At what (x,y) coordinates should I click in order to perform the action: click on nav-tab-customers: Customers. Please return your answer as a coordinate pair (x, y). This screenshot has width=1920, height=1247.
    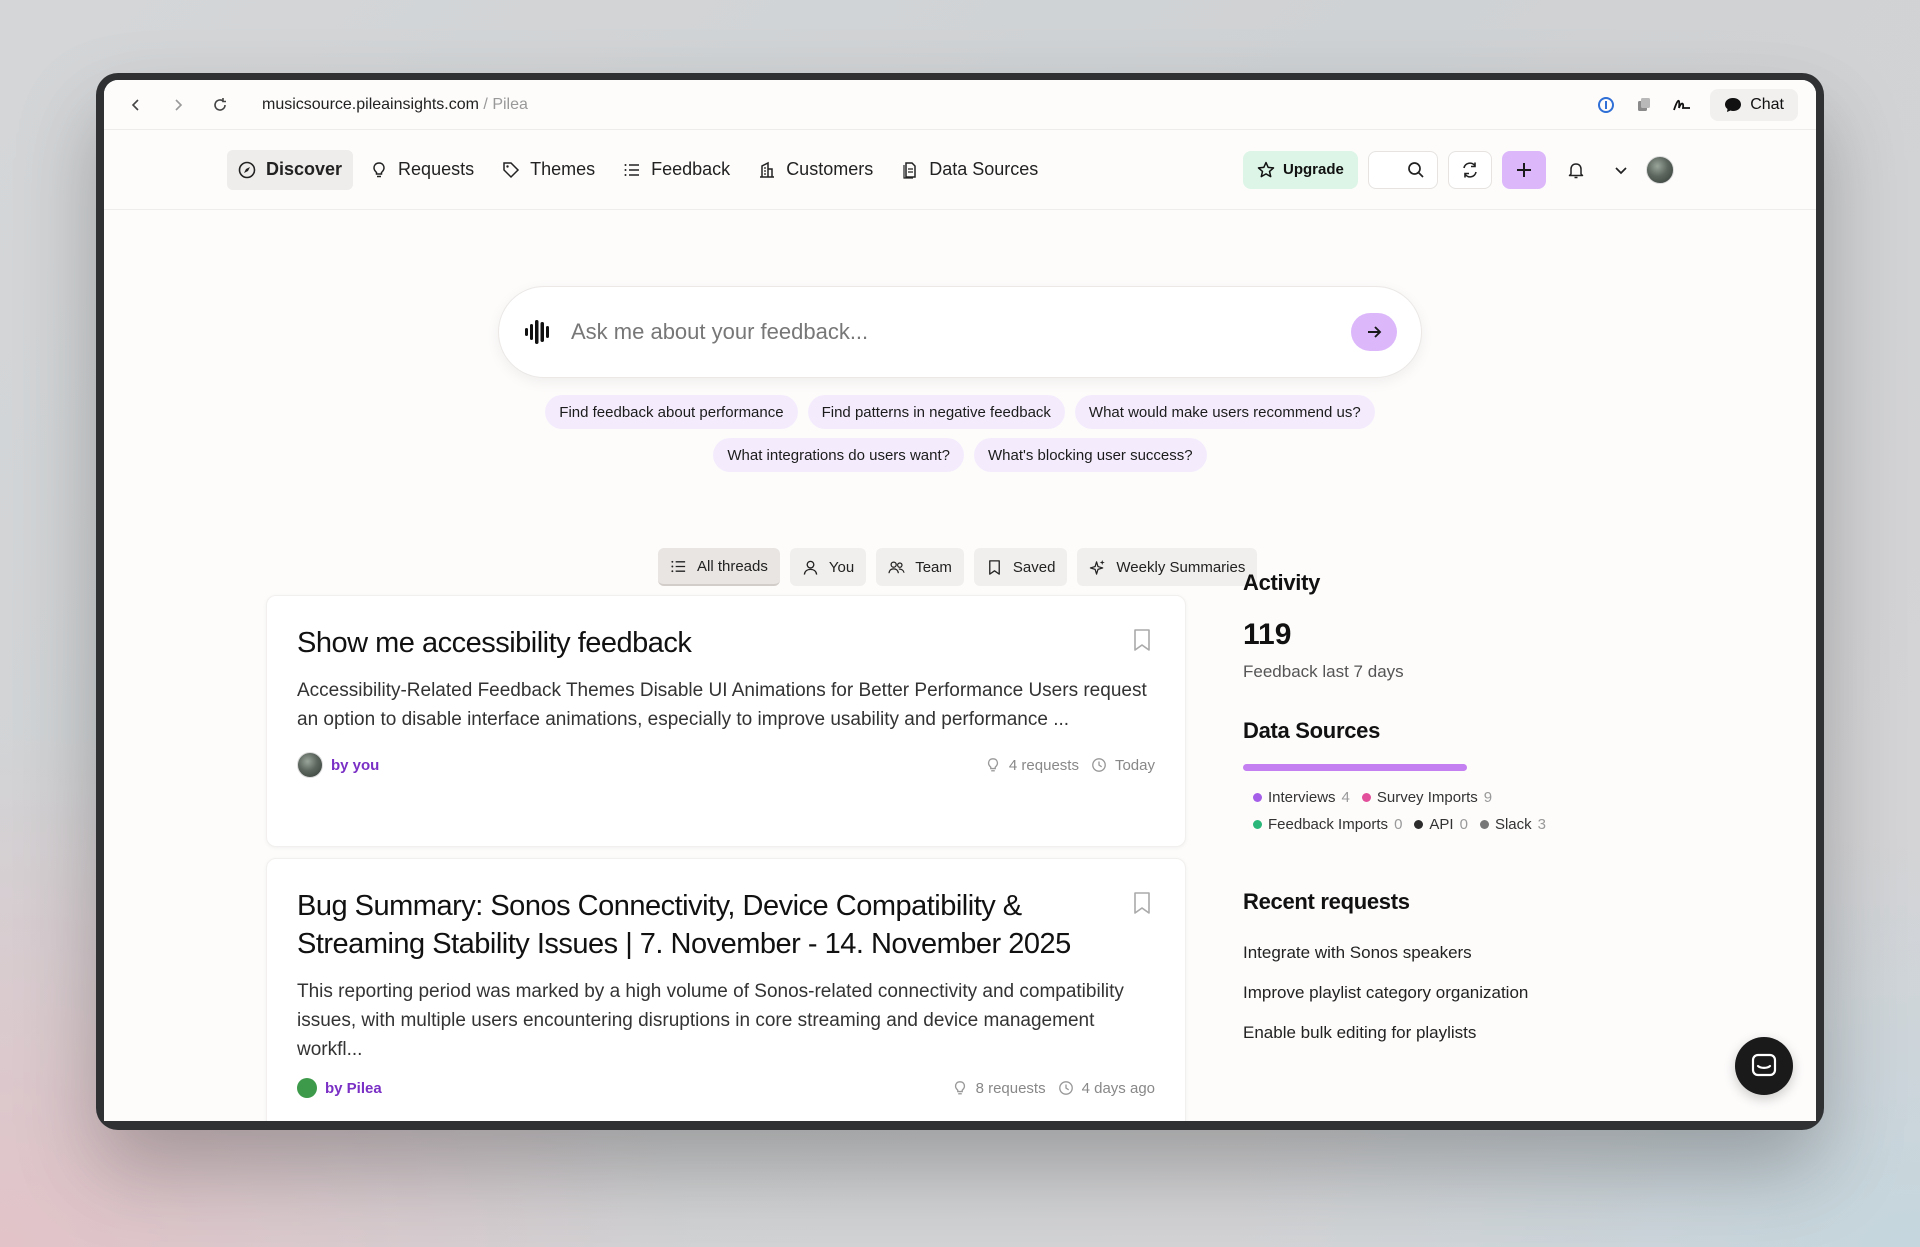
    Looking at the image, I should click on (815, 170).